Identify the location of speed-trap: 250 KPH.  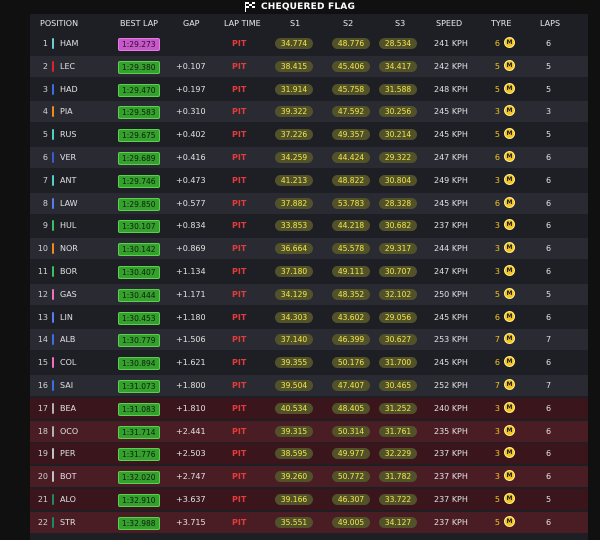
(451, 294).